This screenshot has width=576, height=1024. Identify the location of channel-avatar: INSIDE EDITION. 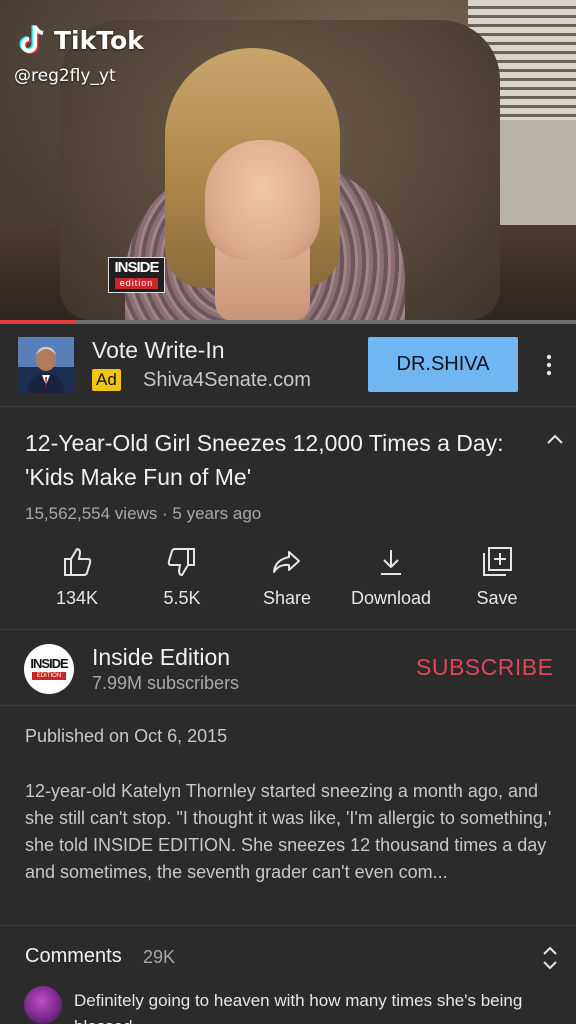
(49, 669).